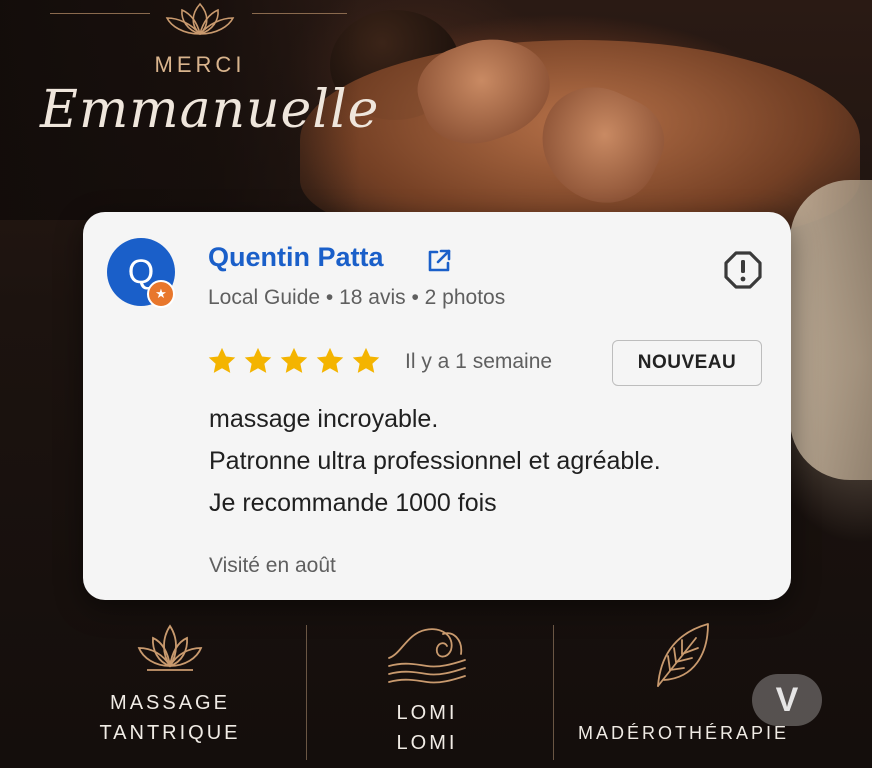 Image resolution: width=872 pixels, height=768 pixels. I want to click on reviewer-meta: Local Guide • 18 avis • 2 photos, so click(357, 297).